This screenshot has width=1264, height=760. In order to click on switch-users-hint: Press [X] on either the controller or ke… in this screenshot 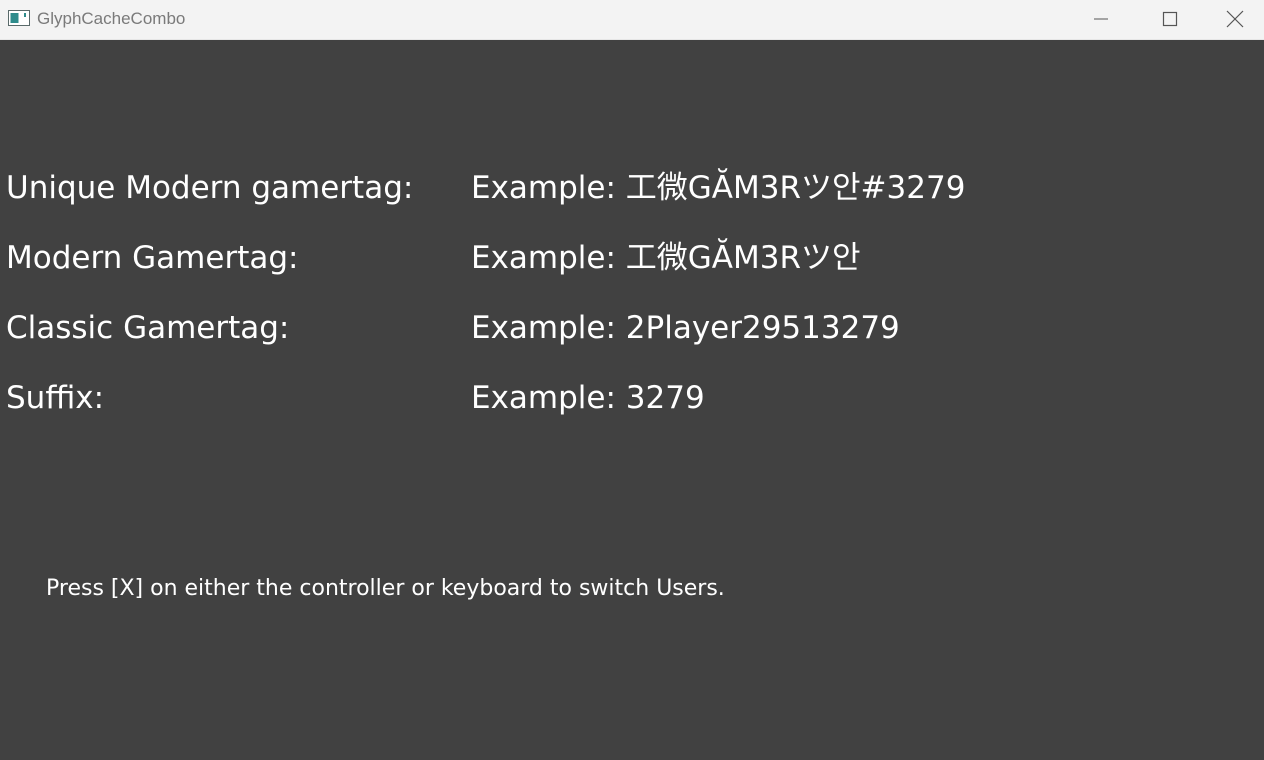, I will do `click(385, 588)`.